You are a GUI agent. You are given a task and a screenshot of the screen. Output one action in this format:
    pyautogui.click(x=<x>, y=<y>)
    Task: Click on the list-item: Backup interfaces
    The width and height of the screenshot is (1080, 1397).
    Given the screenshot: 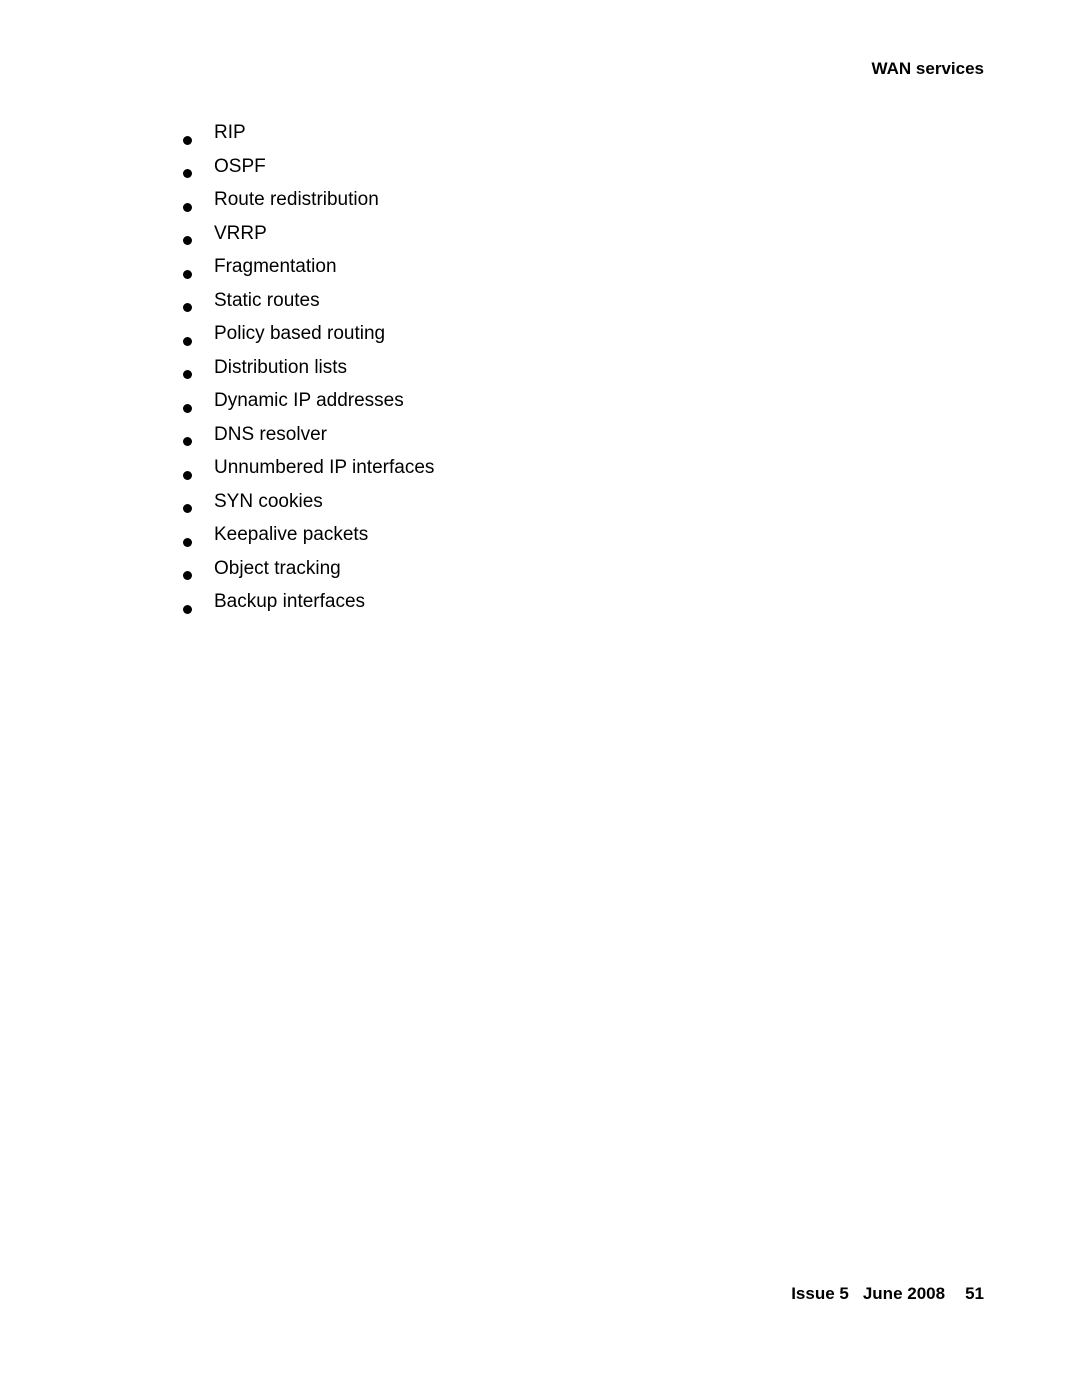 What is the action you would take?
    pyautogui.click(x=273, y=607)
    